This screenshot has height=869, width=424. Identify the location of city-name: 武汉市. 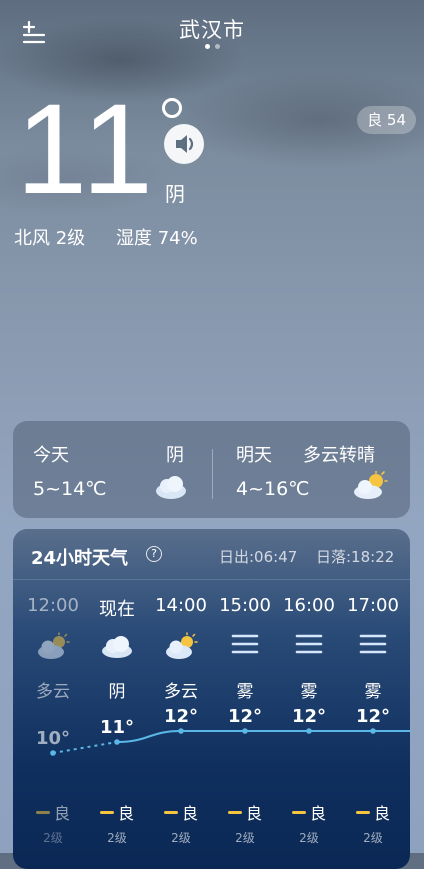
(212, 29).